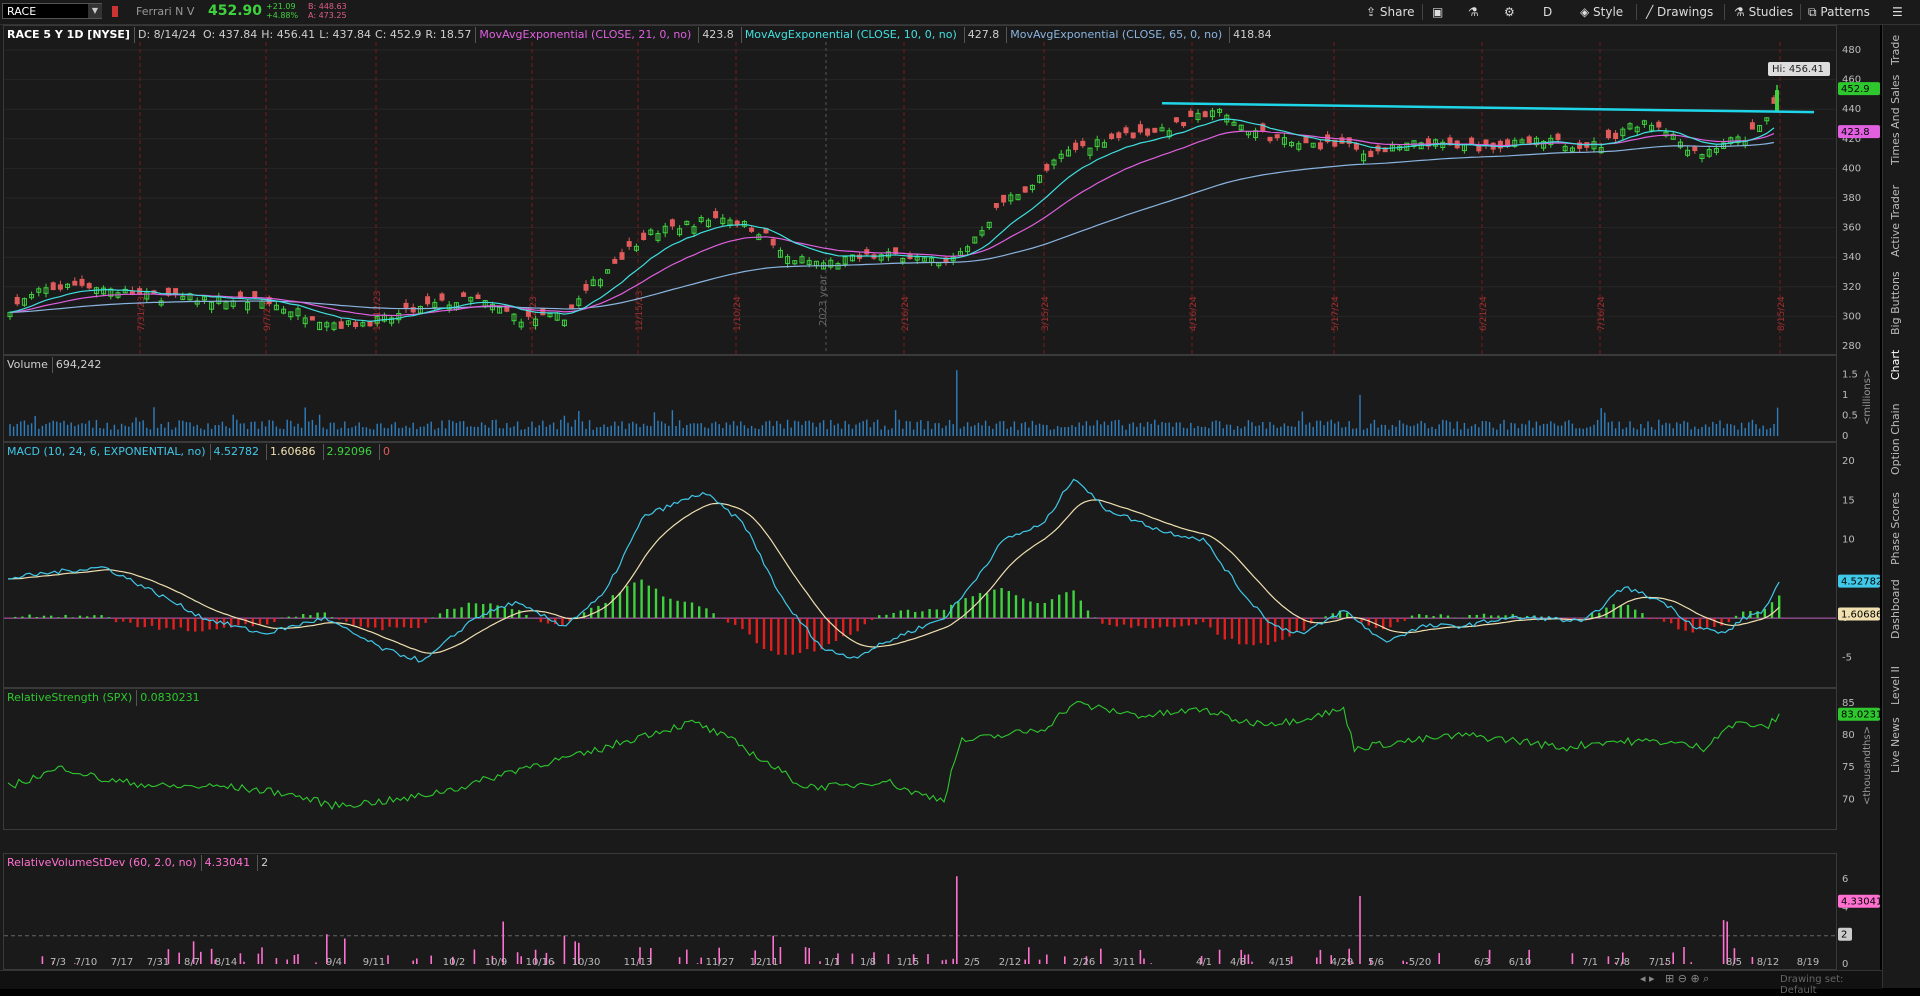 Image resolution: width=1920 pixels, height=996 pixels. I want to click on right-nav-active-trader: Active Trader, so click(1895, 221).